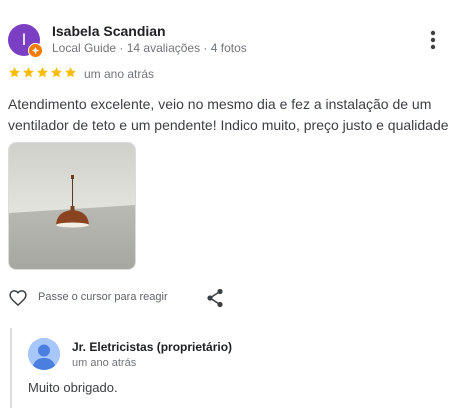  Describe the element at coordinates (24, 39) in the screenshot. I see `reviewer-initial: I` at that location.